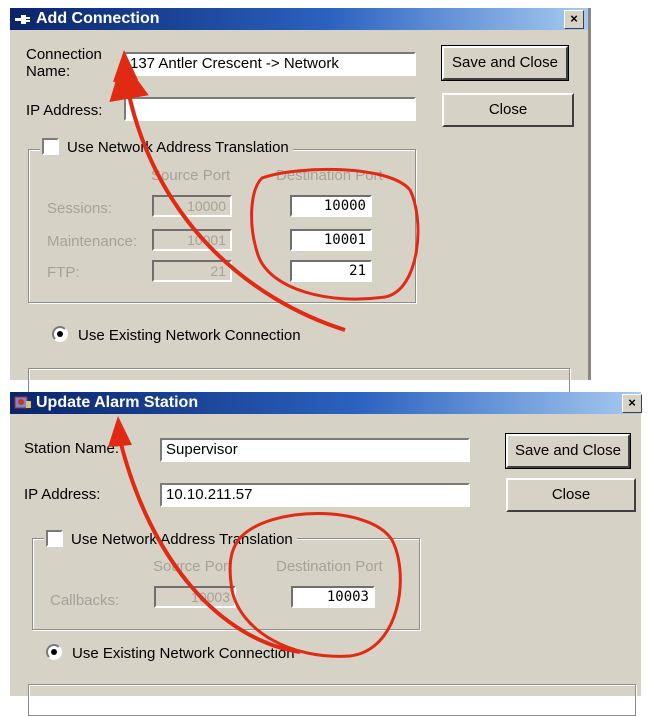  Describe the element at coordinates (332, 700) in the screenshot. I see `existing-connection-groupbox` at that location.